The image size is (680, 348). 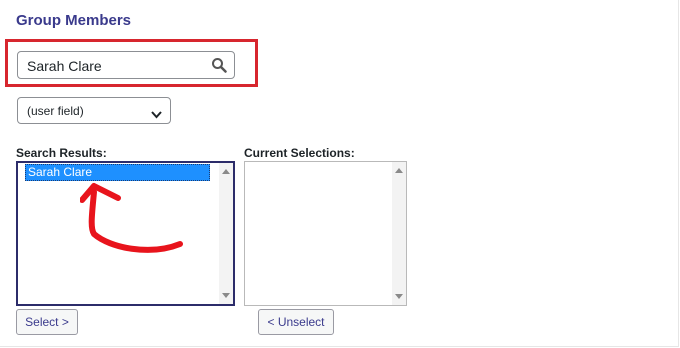 I want to click on chevron-down-icon, so click(x=156, y=112).